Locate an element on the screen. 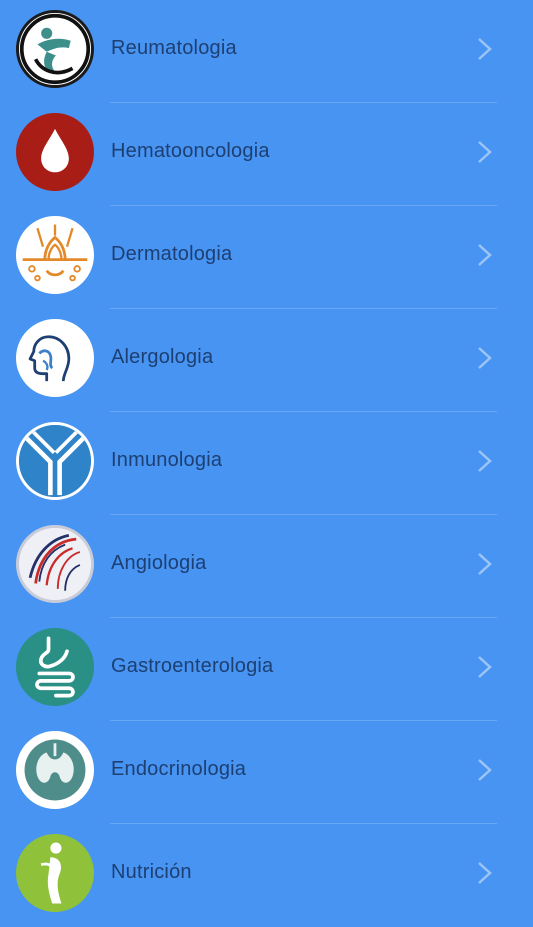 The height and width of the screenshot is (927, 533). list-item-angiologia: Angiologia is located at coordinates (266, 566).